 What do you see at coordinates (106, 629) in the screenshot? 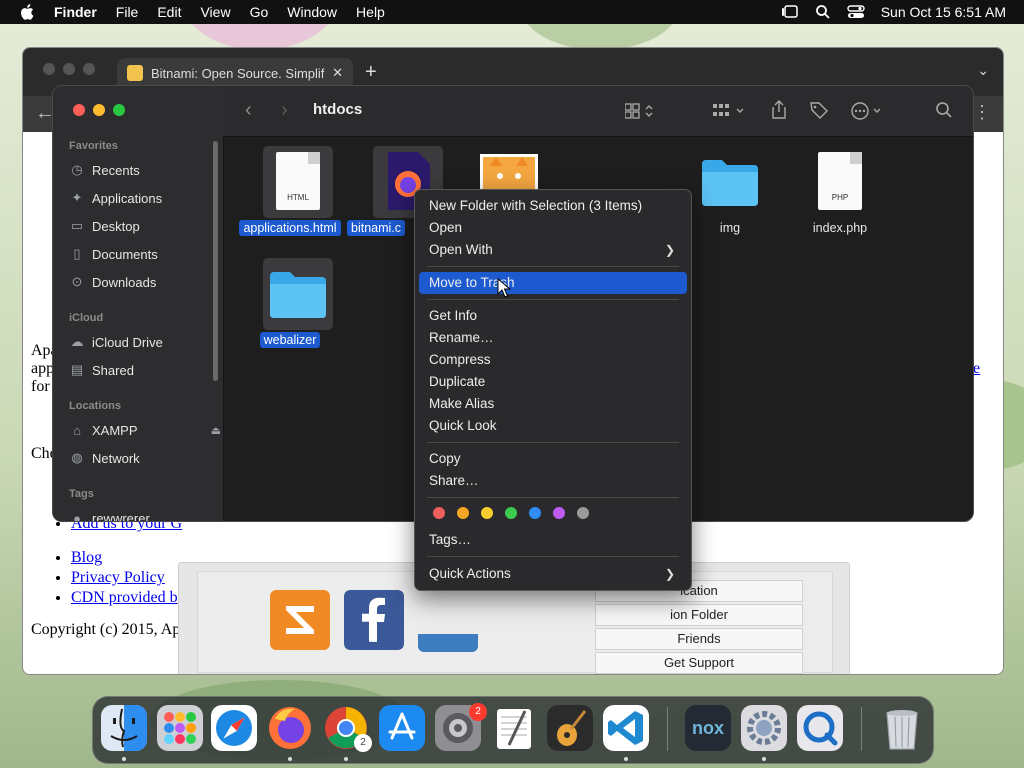
I see `copyright-text: Copyright (c) 2015, Ap` at bounding box center [106, 629].